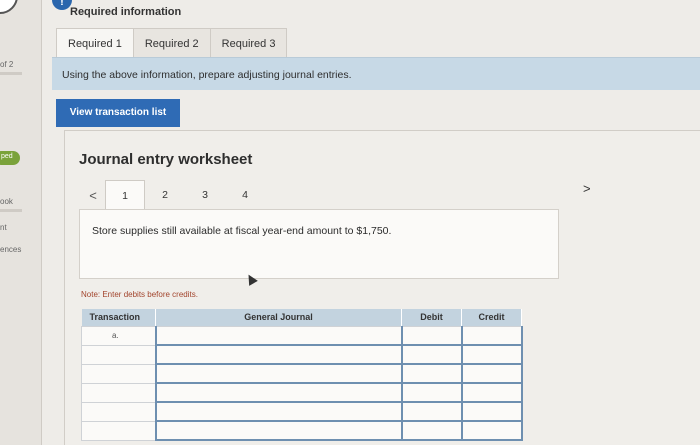 The height and width of the screenshot is (445, 700). I want to click on column-header-debit: Debit, so click(431, 317).